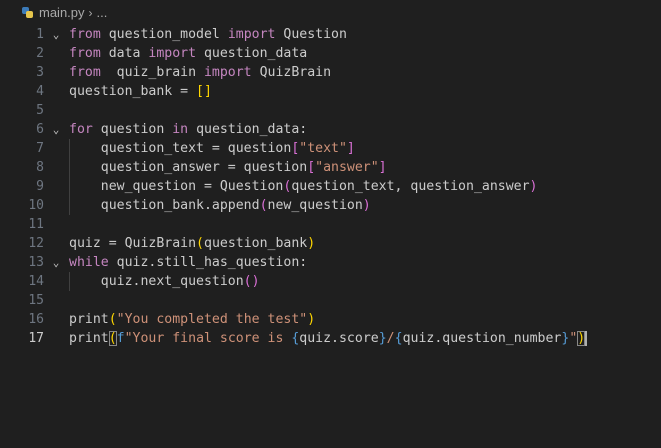 The image size is (661, 448). What do you see at coordinates (36, 224) in the screenshot?
I see `line-number: 11` at bounding box center [36, 224].